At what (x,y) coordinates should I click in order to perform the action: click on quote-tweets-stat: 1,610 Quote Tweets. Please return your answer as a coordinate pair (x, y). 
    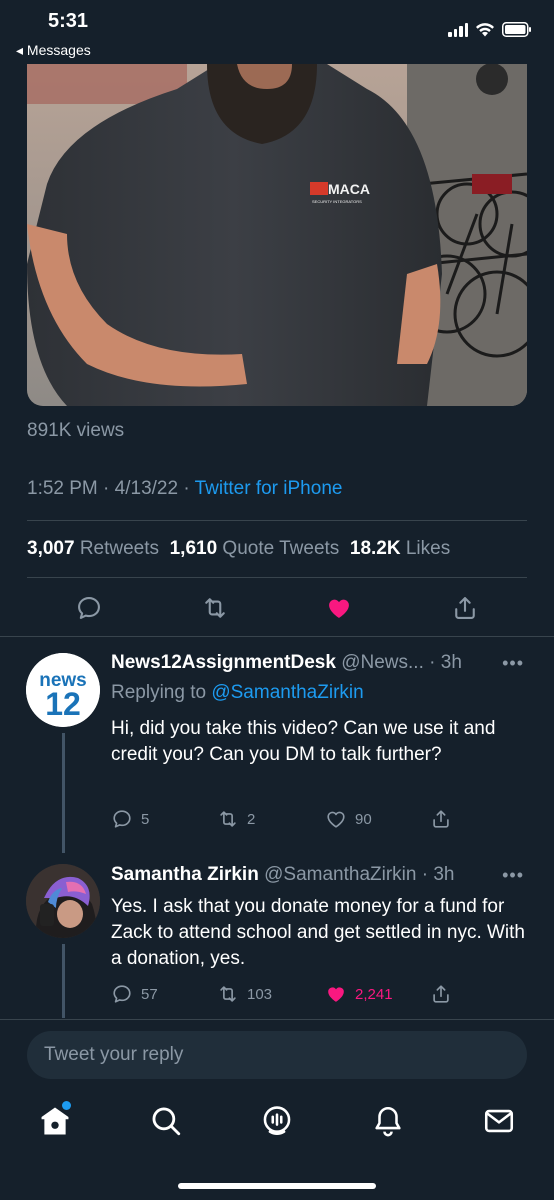
    Looking at the image, I should click on (255, 548).